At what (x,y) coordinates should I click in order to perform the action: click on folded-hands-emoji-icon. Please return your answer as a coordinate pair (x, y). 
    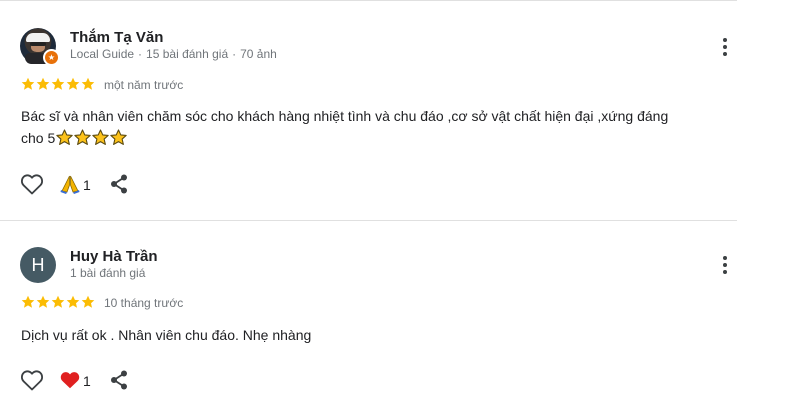
    Looking at the image, I should click on (70, 184).